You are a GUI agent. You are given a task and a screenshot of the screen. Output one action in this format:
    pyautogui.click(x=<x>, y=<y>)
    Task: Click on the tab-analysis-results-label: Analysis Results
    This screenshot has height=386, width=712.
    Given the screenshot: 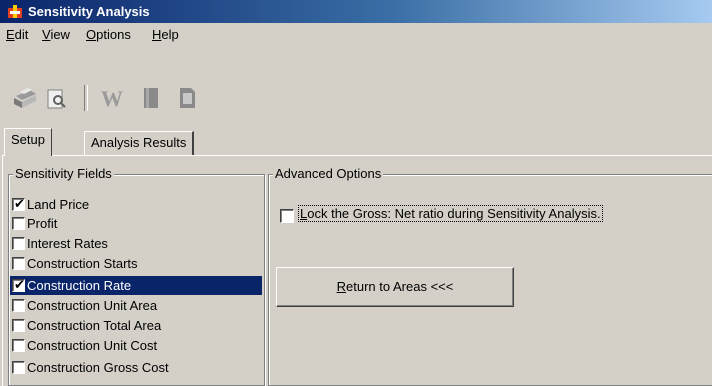 What is the action you would take?
    pyautogui.click(x=139, y=142)
    